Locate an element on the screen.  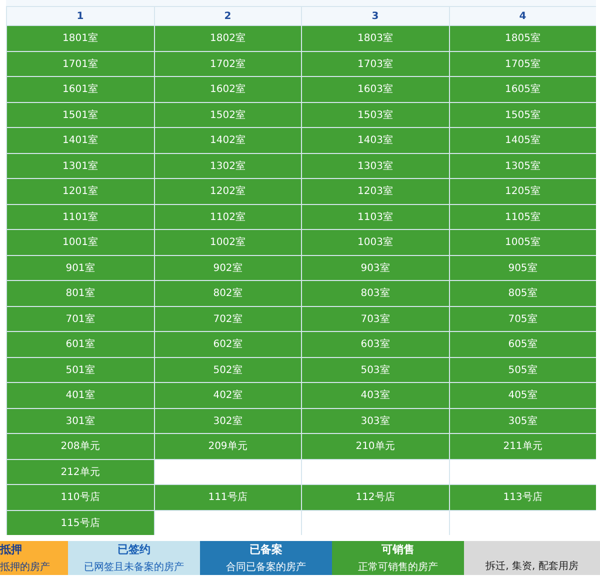
unit-cell: 1301室 is located at coordinates (80, 166).